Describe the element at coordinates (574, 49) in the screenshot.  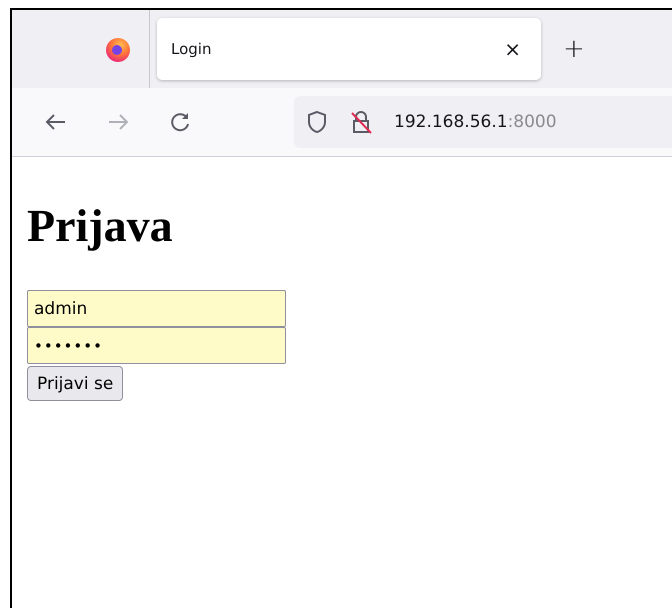
I see `new-tab-button: +` at that location.